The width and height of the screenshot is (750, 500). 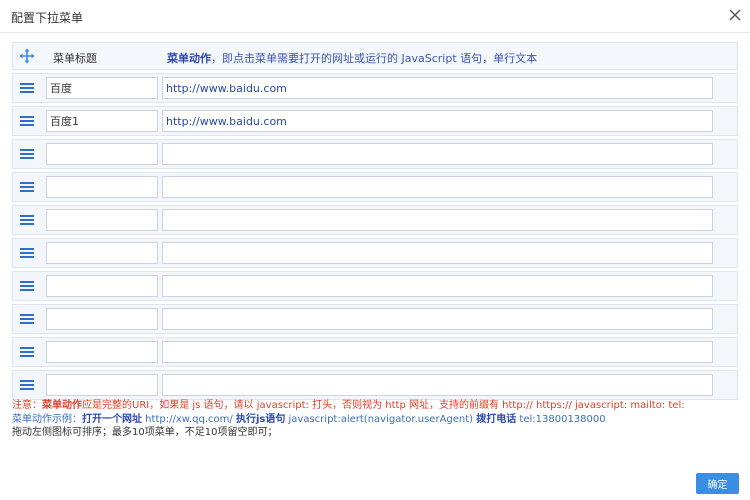 I want to click on column-header-action: 菜单动作，即点击菜单需要打开的网址或运行的 JavaScript 语句，单行文本, so click(x=352, y=58).